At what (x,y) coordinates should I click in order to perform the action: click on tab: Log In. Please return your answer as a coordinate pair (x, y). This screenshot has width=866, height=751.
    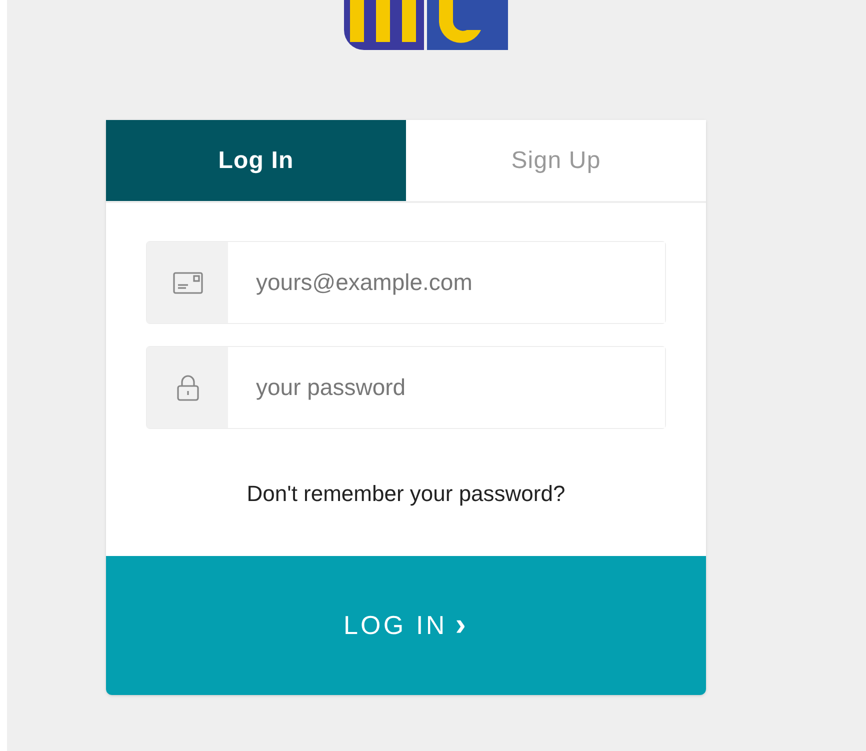
    Looking at the image, I should click on (256, 160).